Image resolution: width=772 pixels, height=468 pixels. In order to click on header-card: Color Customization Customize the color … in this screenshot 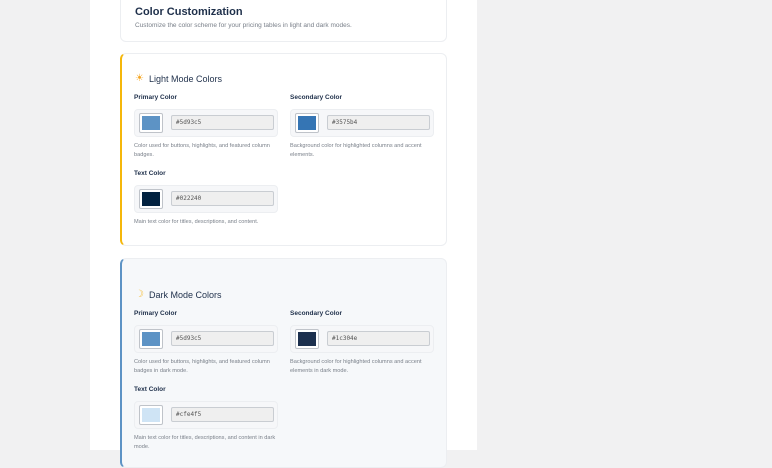, I will do `click(283, 21)`.